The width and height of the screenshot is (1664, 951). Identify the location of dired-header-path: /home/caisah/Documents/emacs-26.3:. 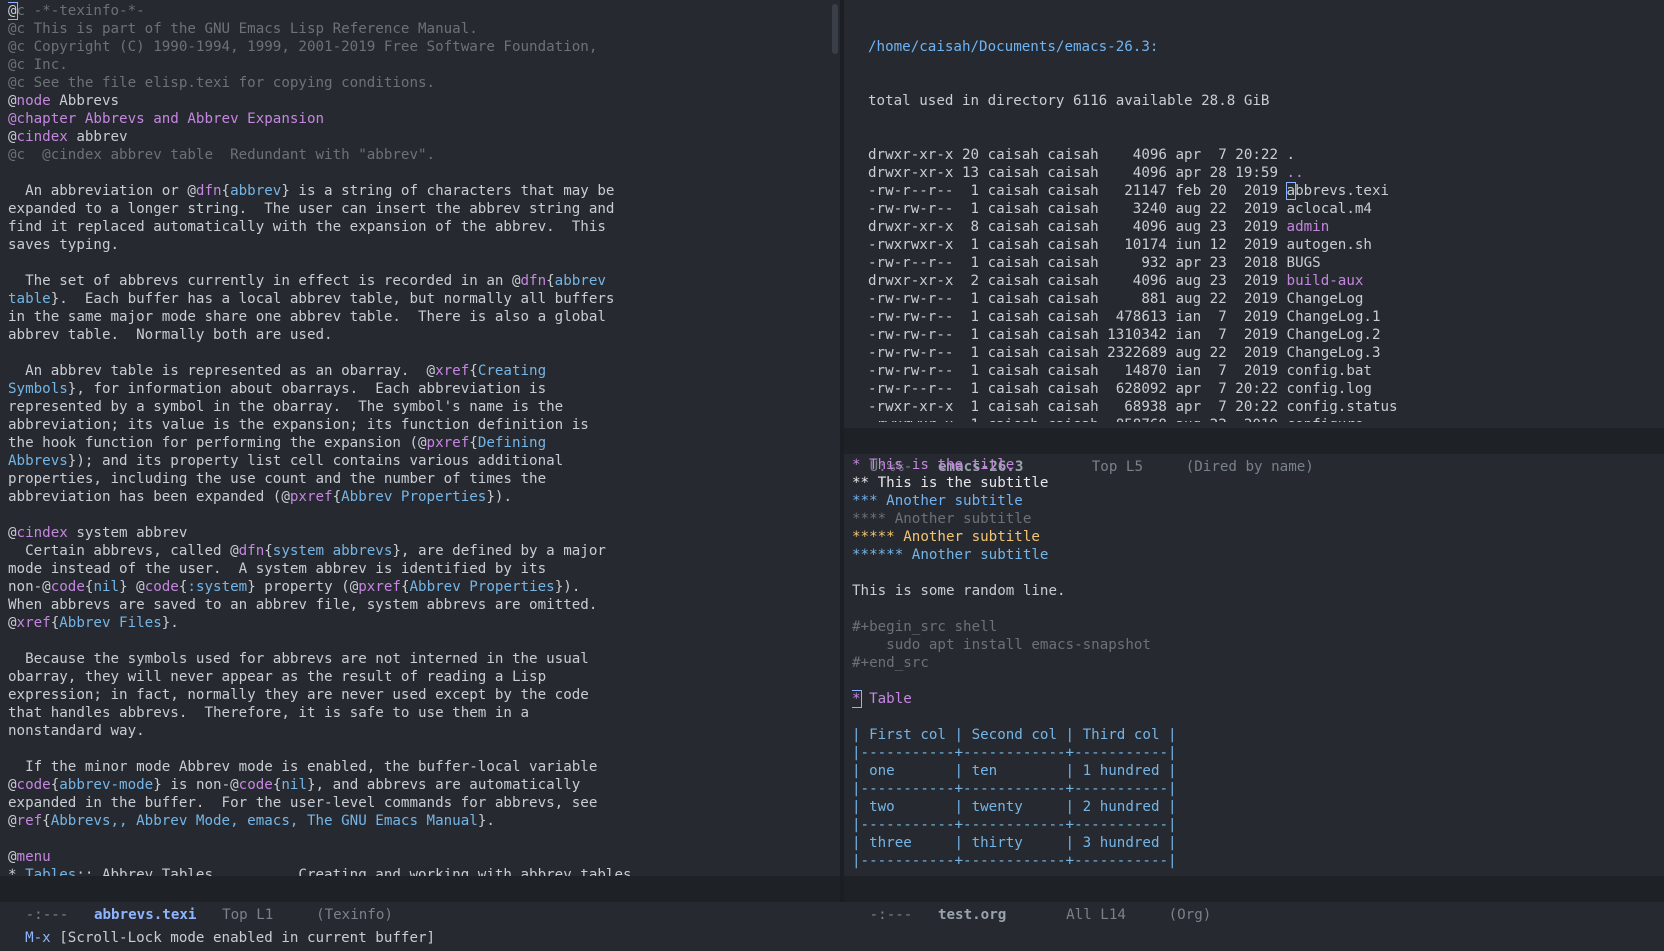
(1263, 47).